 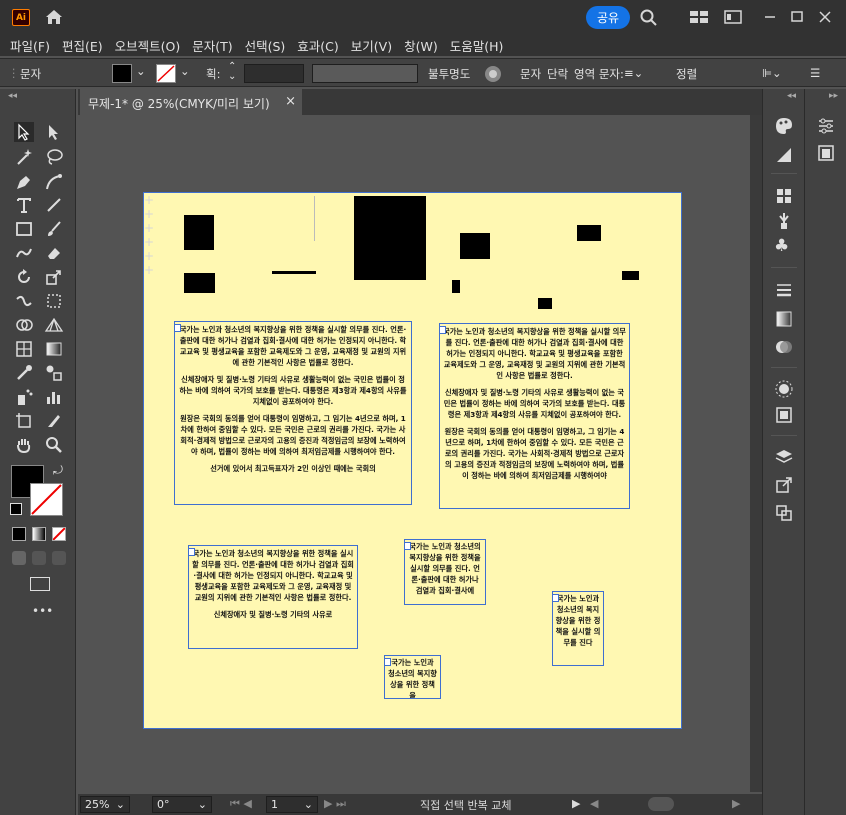 I want to click on variable-width-profile, so click(x=365, y=73).